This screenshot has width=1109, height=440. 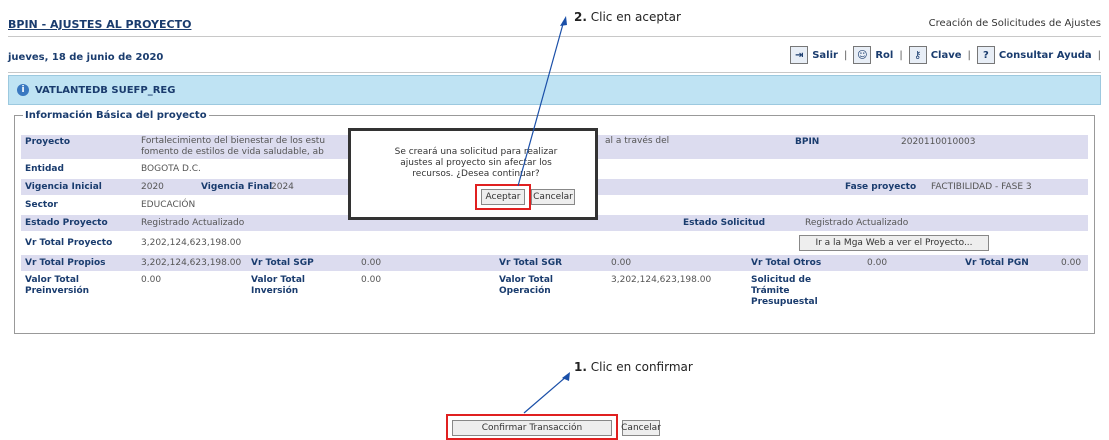 What do you see at coordinates (191, 243) in the screenshot?
I see `vr-total-proyecto-value: 3,202,124,623,198.00` at bounding box center [191, 243].